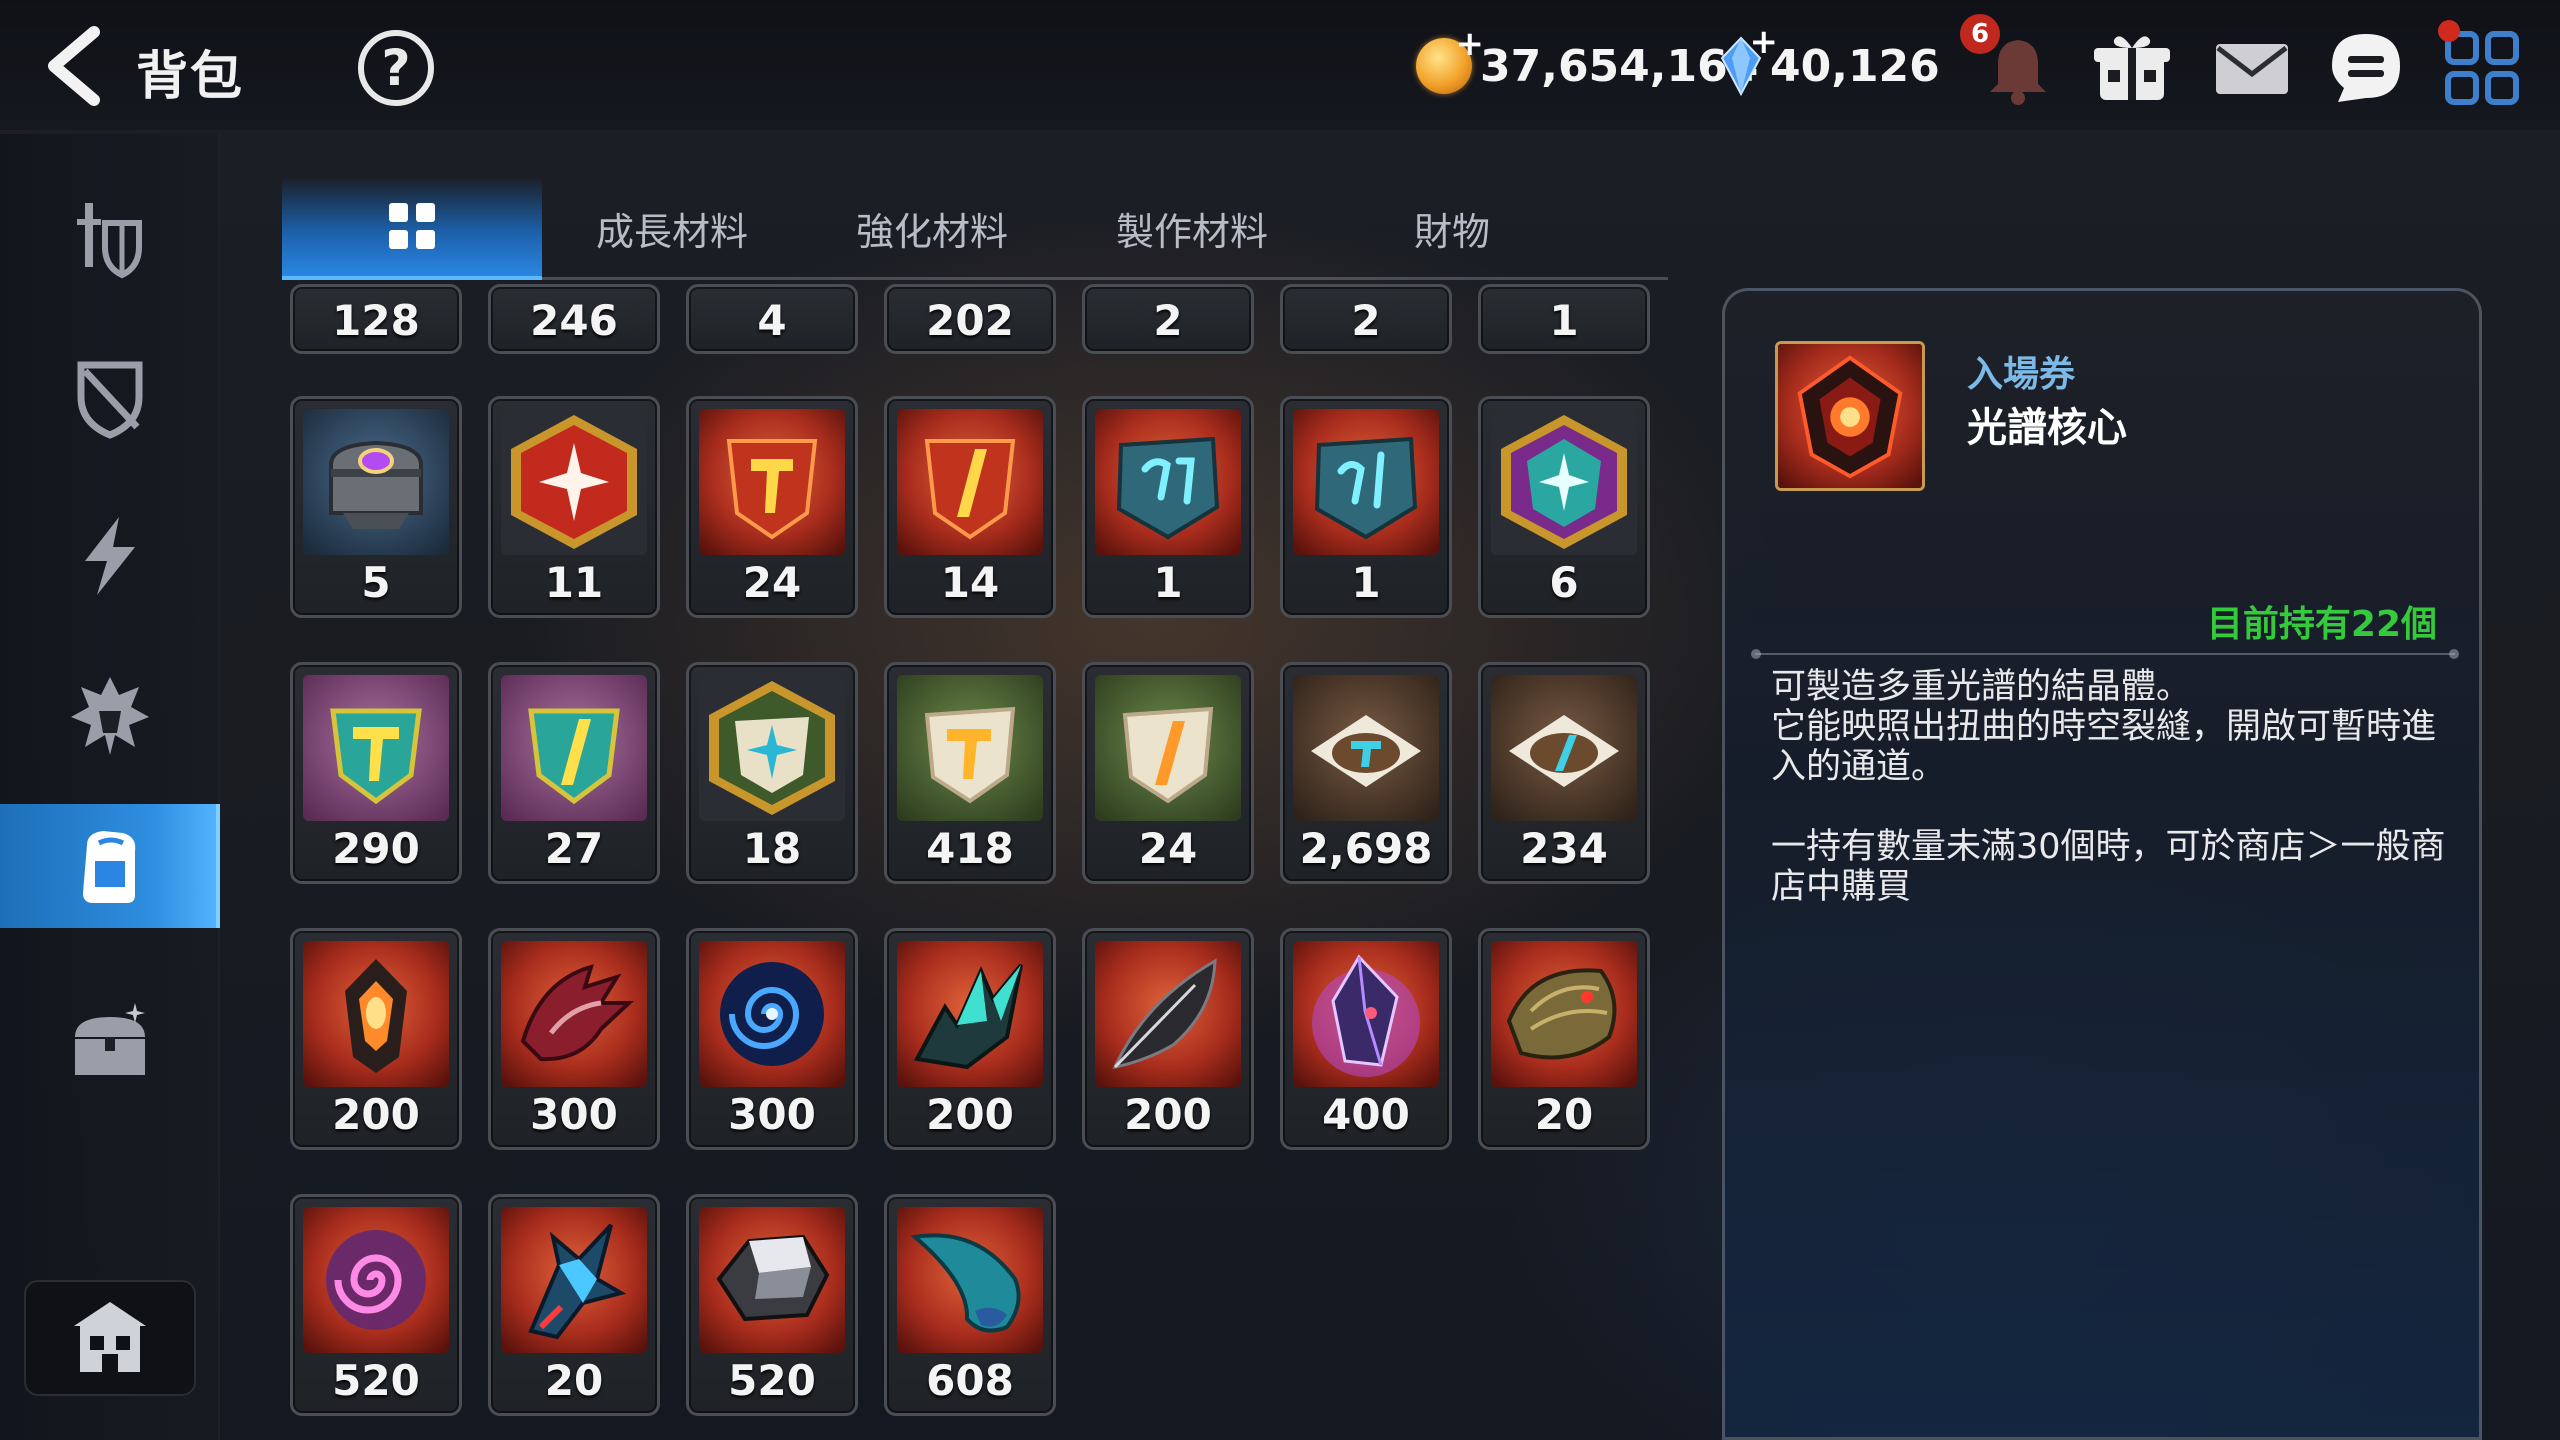  Describe the element at coordinates (1366, 1014) in the screenshot. I see `violet-crystal-icon` at that location.